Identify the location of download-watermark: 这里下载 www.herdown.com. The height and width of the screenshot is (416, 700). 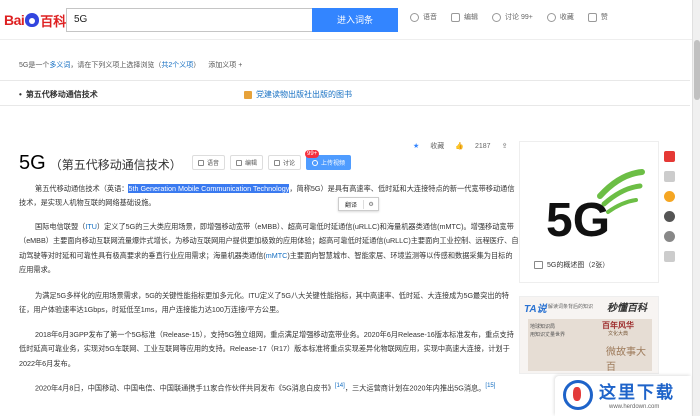
(623, 396).